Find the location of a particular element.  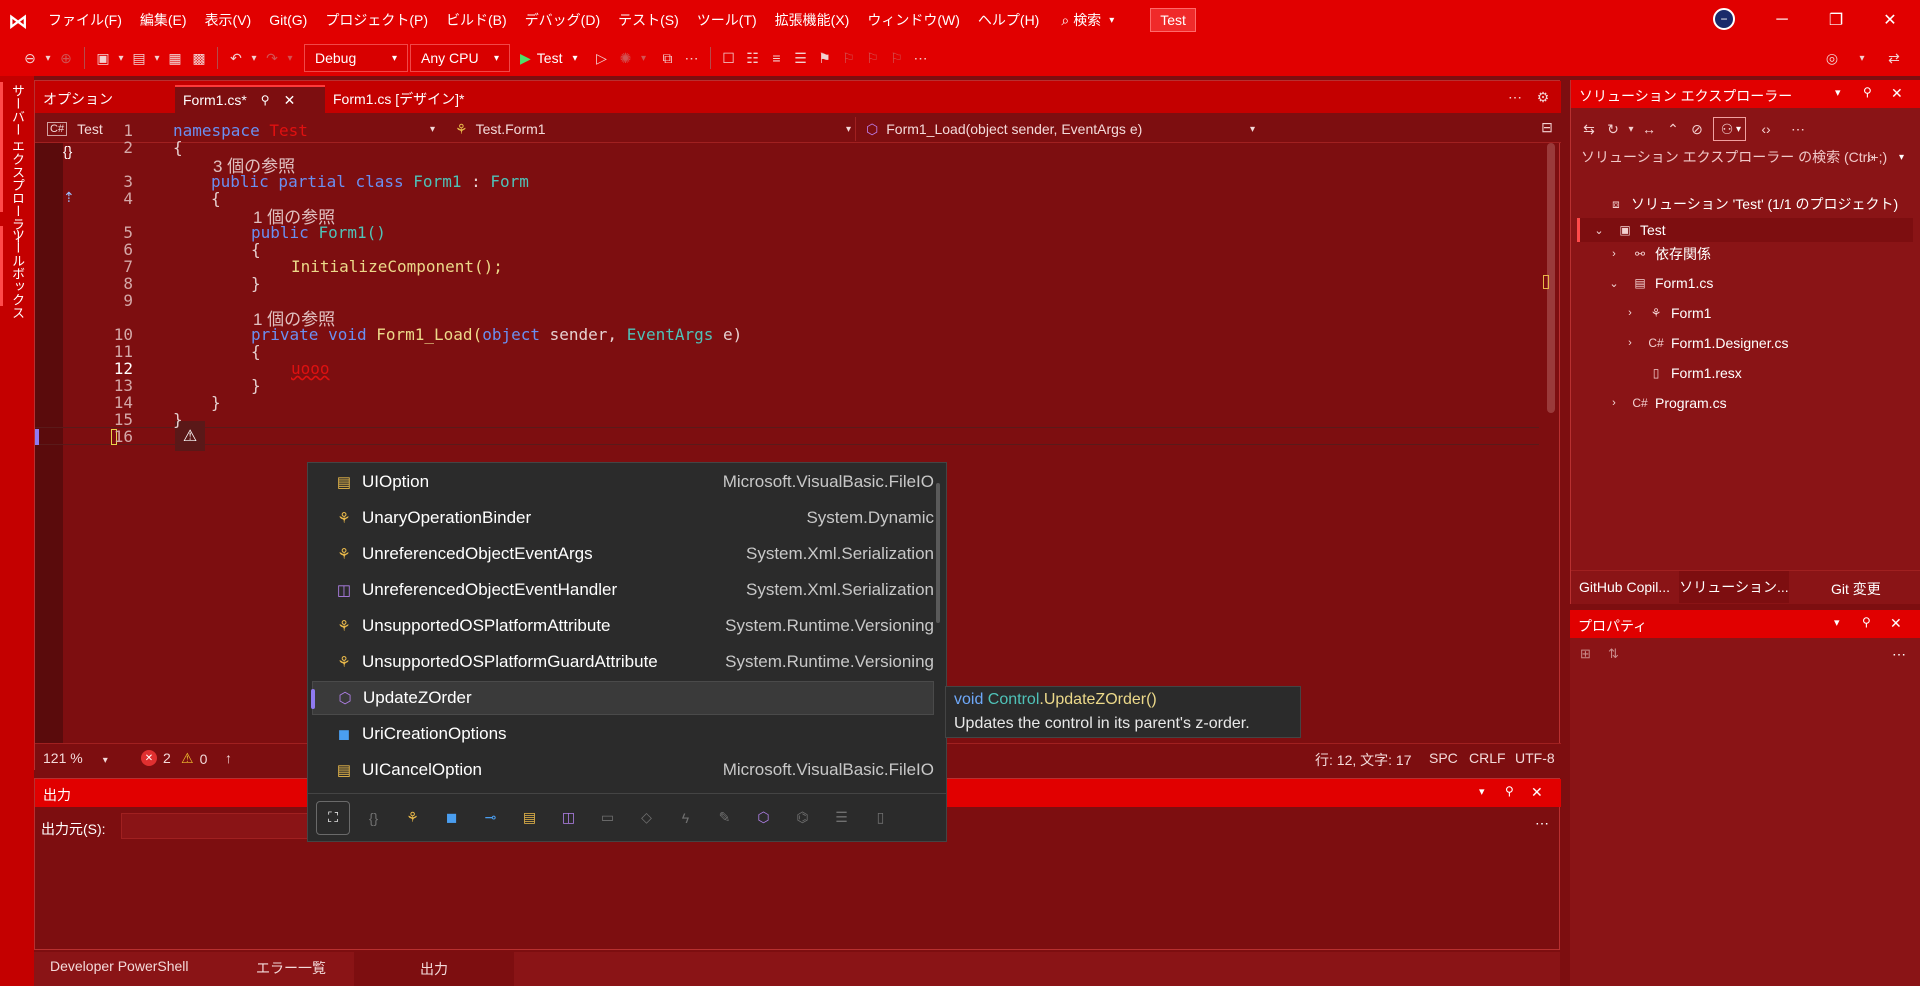

uncomment-icon: ☷ is located at coordinates (753, 58).